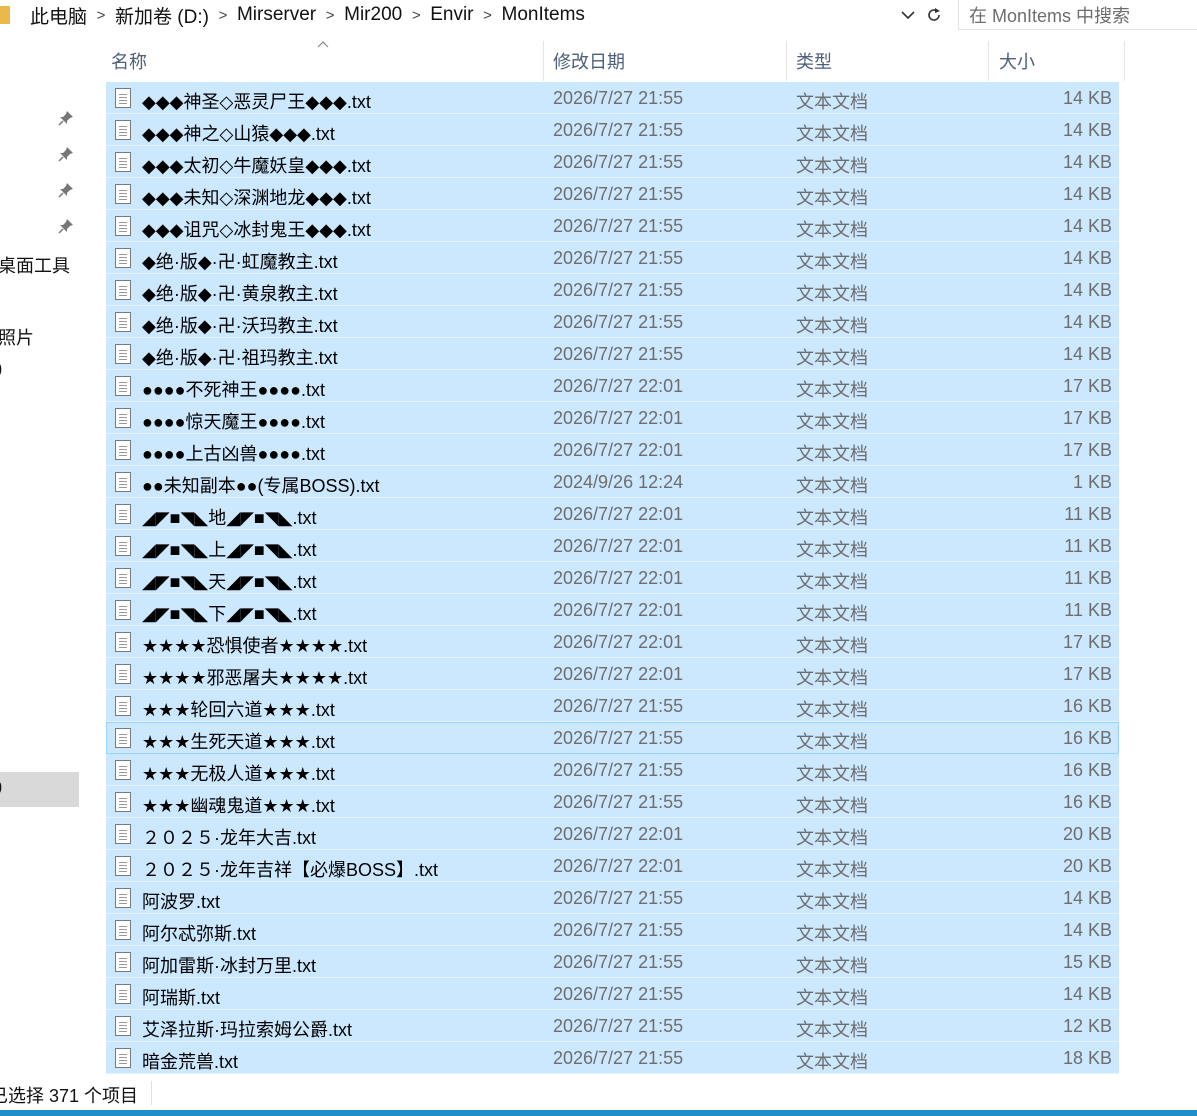  Describe the element at coordinates (612, 322) in the screenshot. I see `file-row: ◆绝·版◆·卍·沃玛教主.txt 2026/7/27 21:55 文本文档 14 KB` at that location.